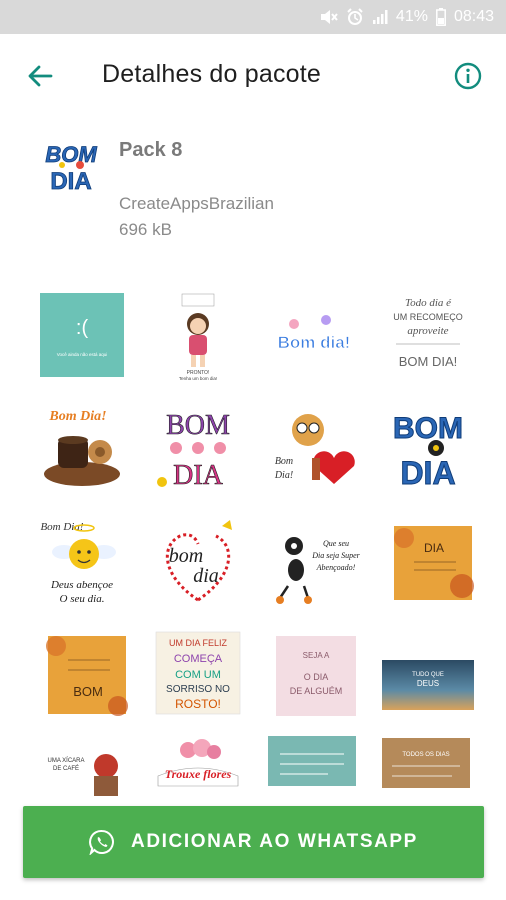  I want to click on whatsapp-icon, so click(101, 842).